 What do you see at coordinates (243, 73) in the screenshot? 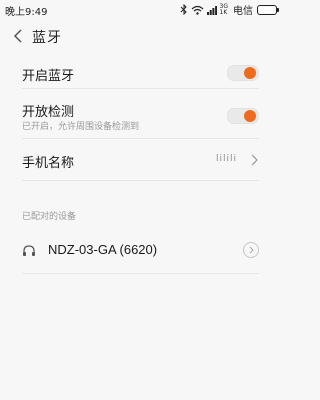
I see `bluetooth-switch` at bounding box center [243, 73].